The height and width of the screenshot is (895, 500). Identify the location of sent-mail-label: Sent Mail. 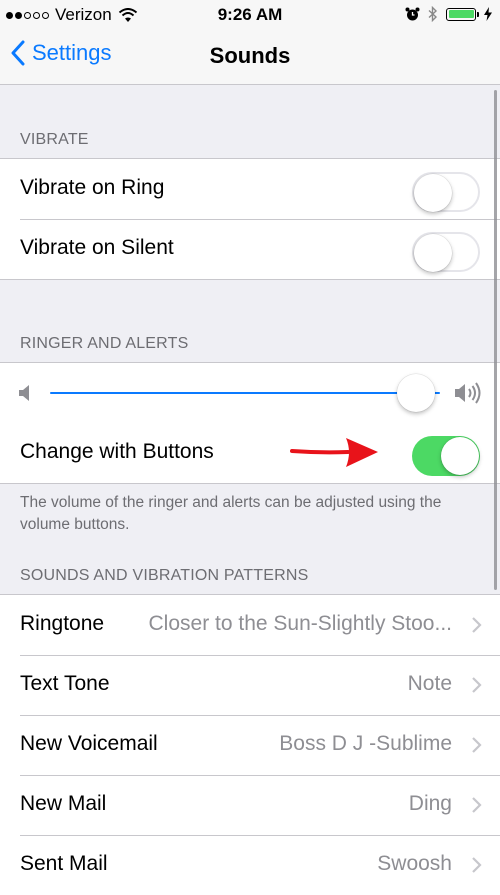
(64, 863).